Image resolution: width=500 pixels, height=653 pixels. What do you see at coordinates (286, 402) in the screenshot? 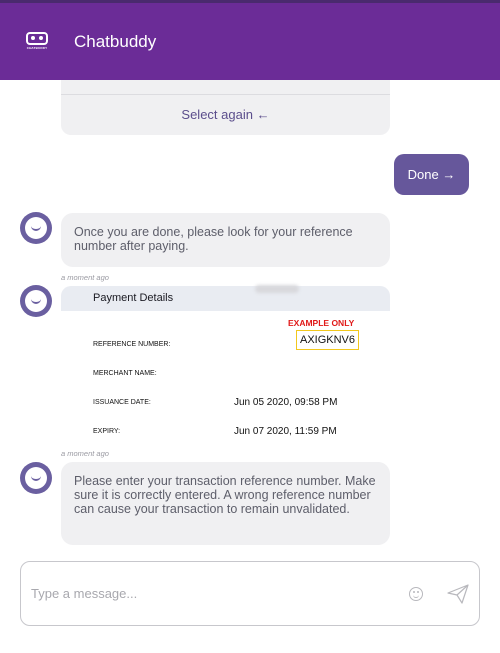
I see `issuance-date-value: Jun 05 2020, 09:58 PM` at bounding box center [286, 402].